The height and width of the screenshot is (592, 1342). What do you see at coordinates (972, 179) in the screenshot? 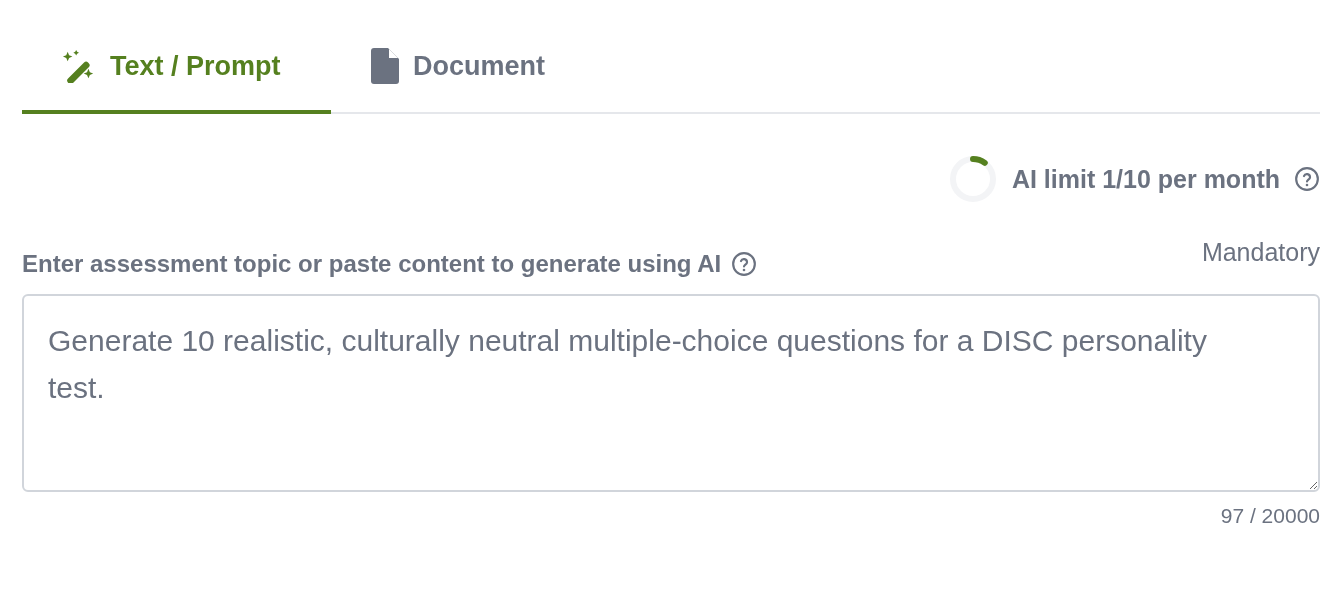
I see `usage-ring` at bounding box center [972, 179].